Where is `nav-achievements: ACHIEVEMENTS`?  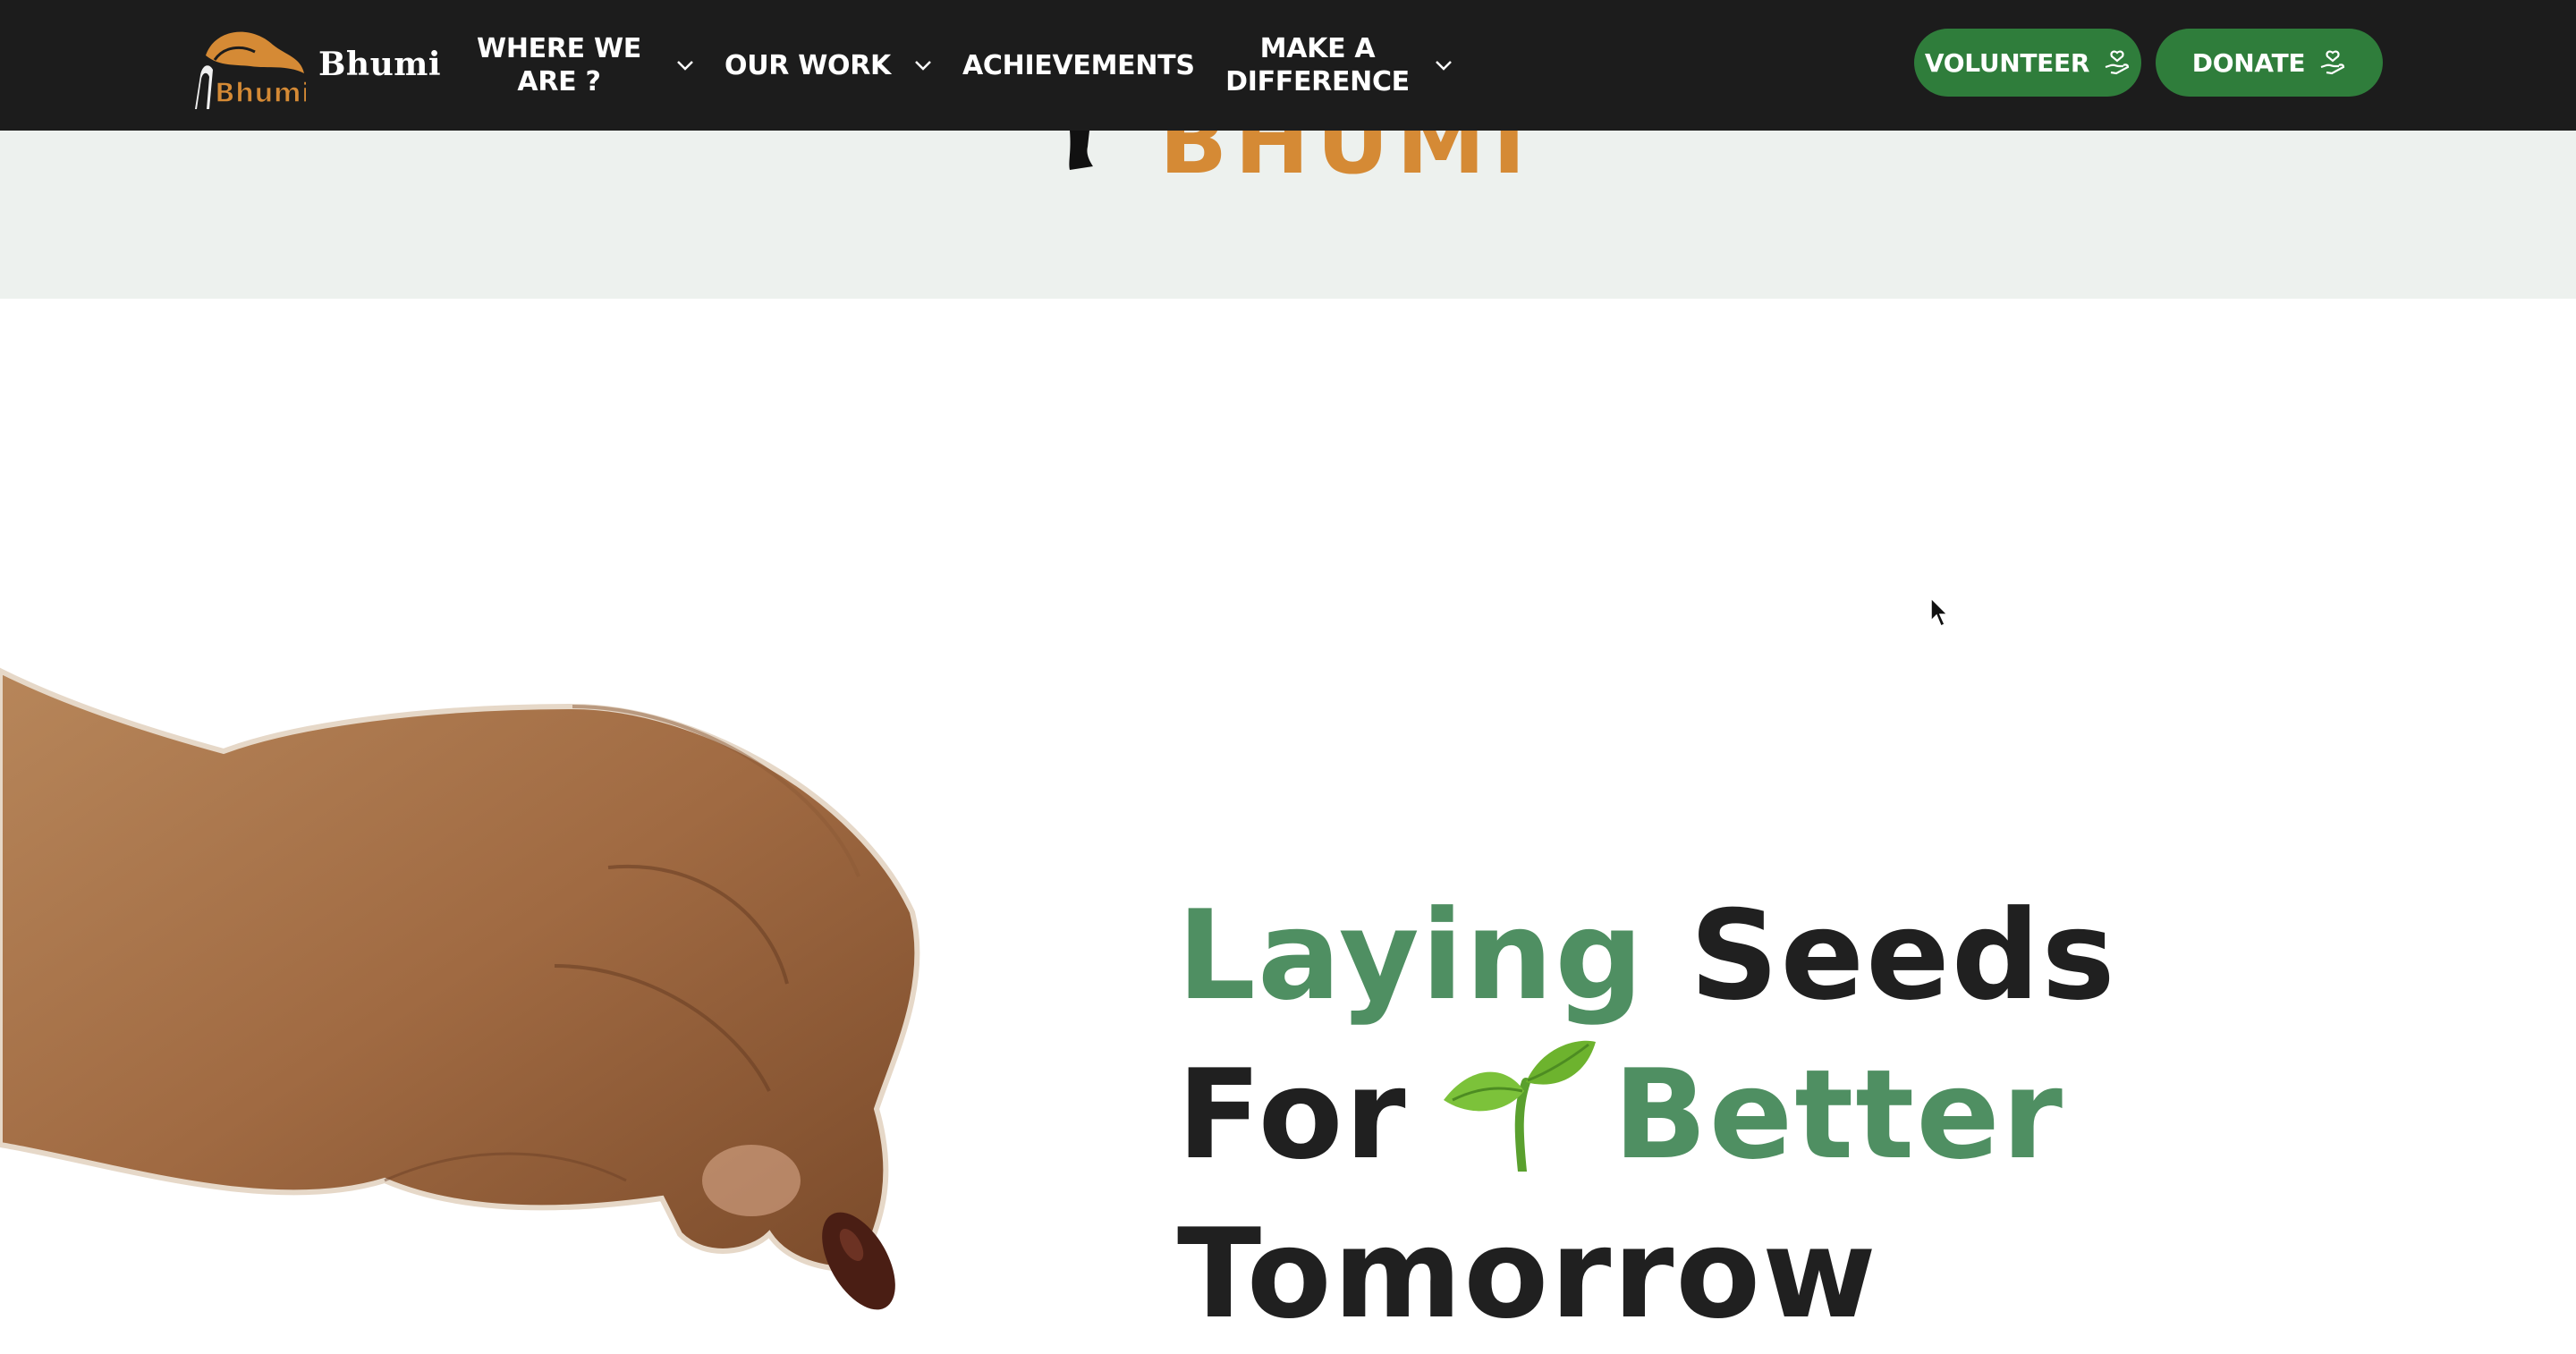 nav-achievements: ACHIEVEMENTS is located at coordinates (1078, 65).